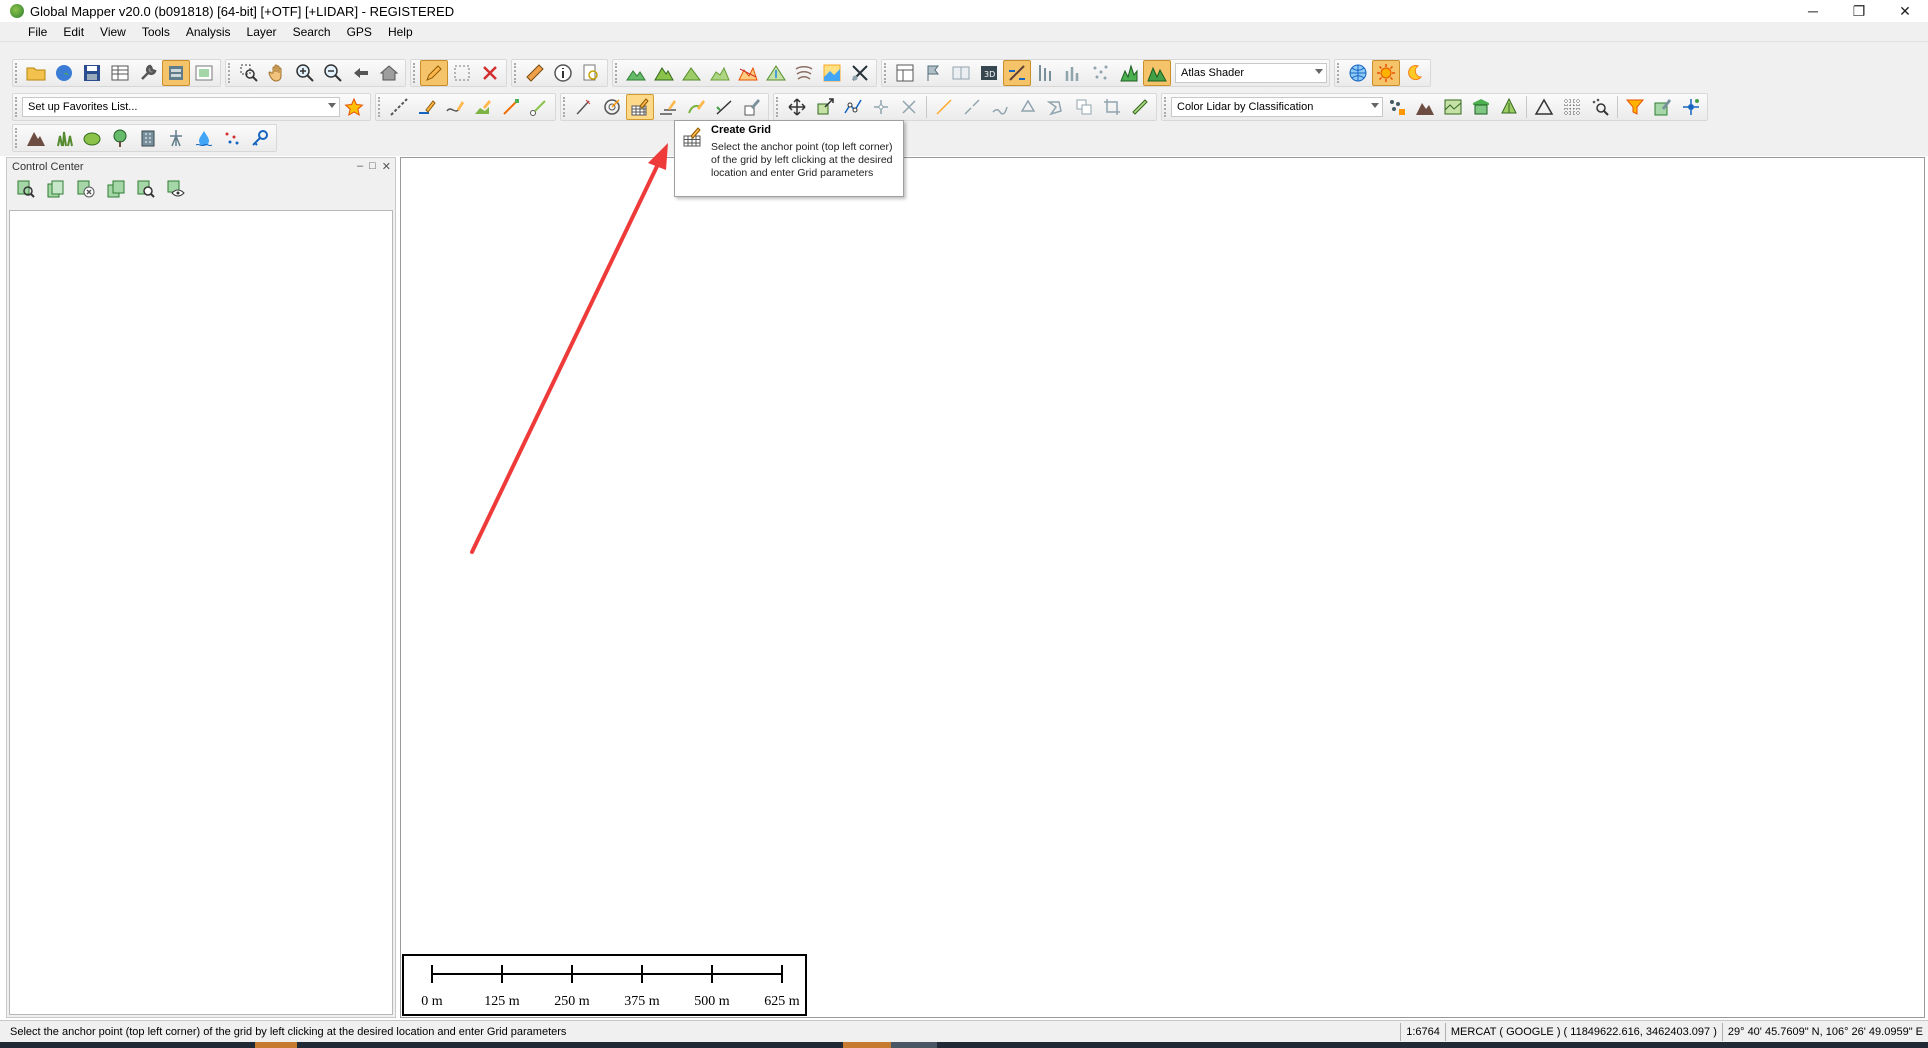 This screenshot has width=1928, height=1048. What do you see at coordinates (277, 73) in the screenshot?
I see `pan-hand-icon` at bounding box center [277, 73].